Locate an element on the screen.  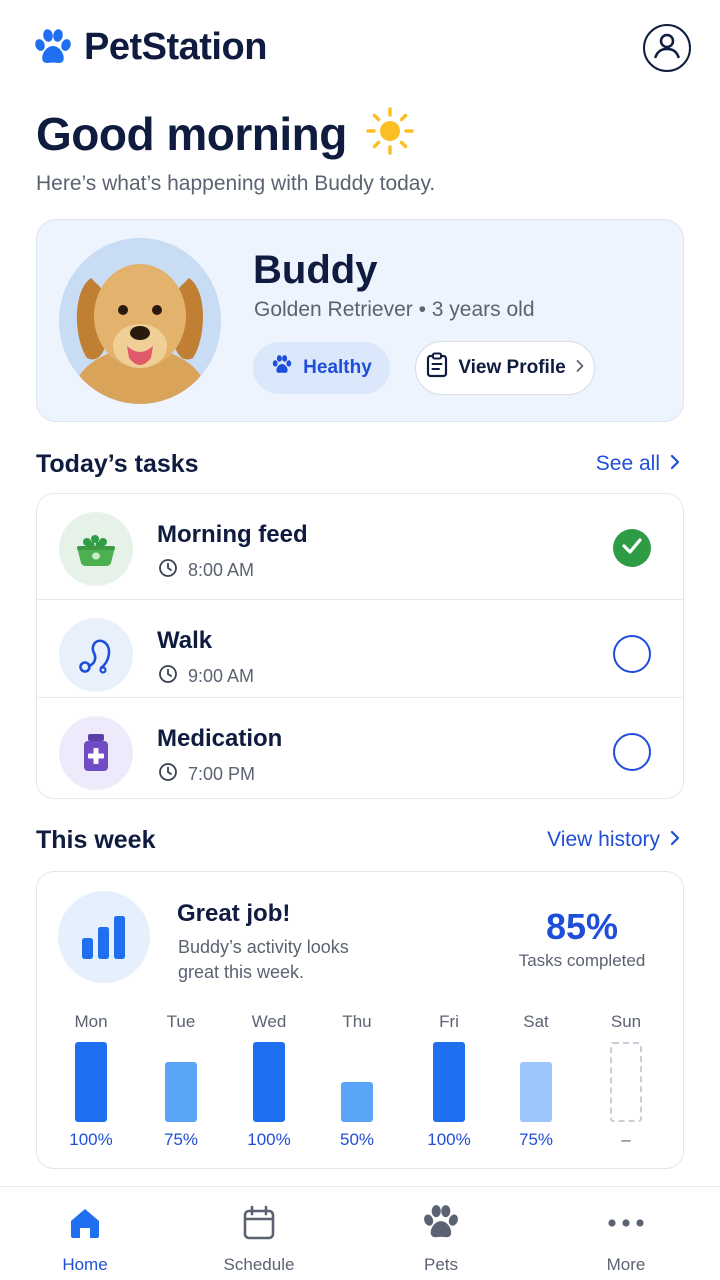
see-all-label: See all is located at coordinates (627, 463).